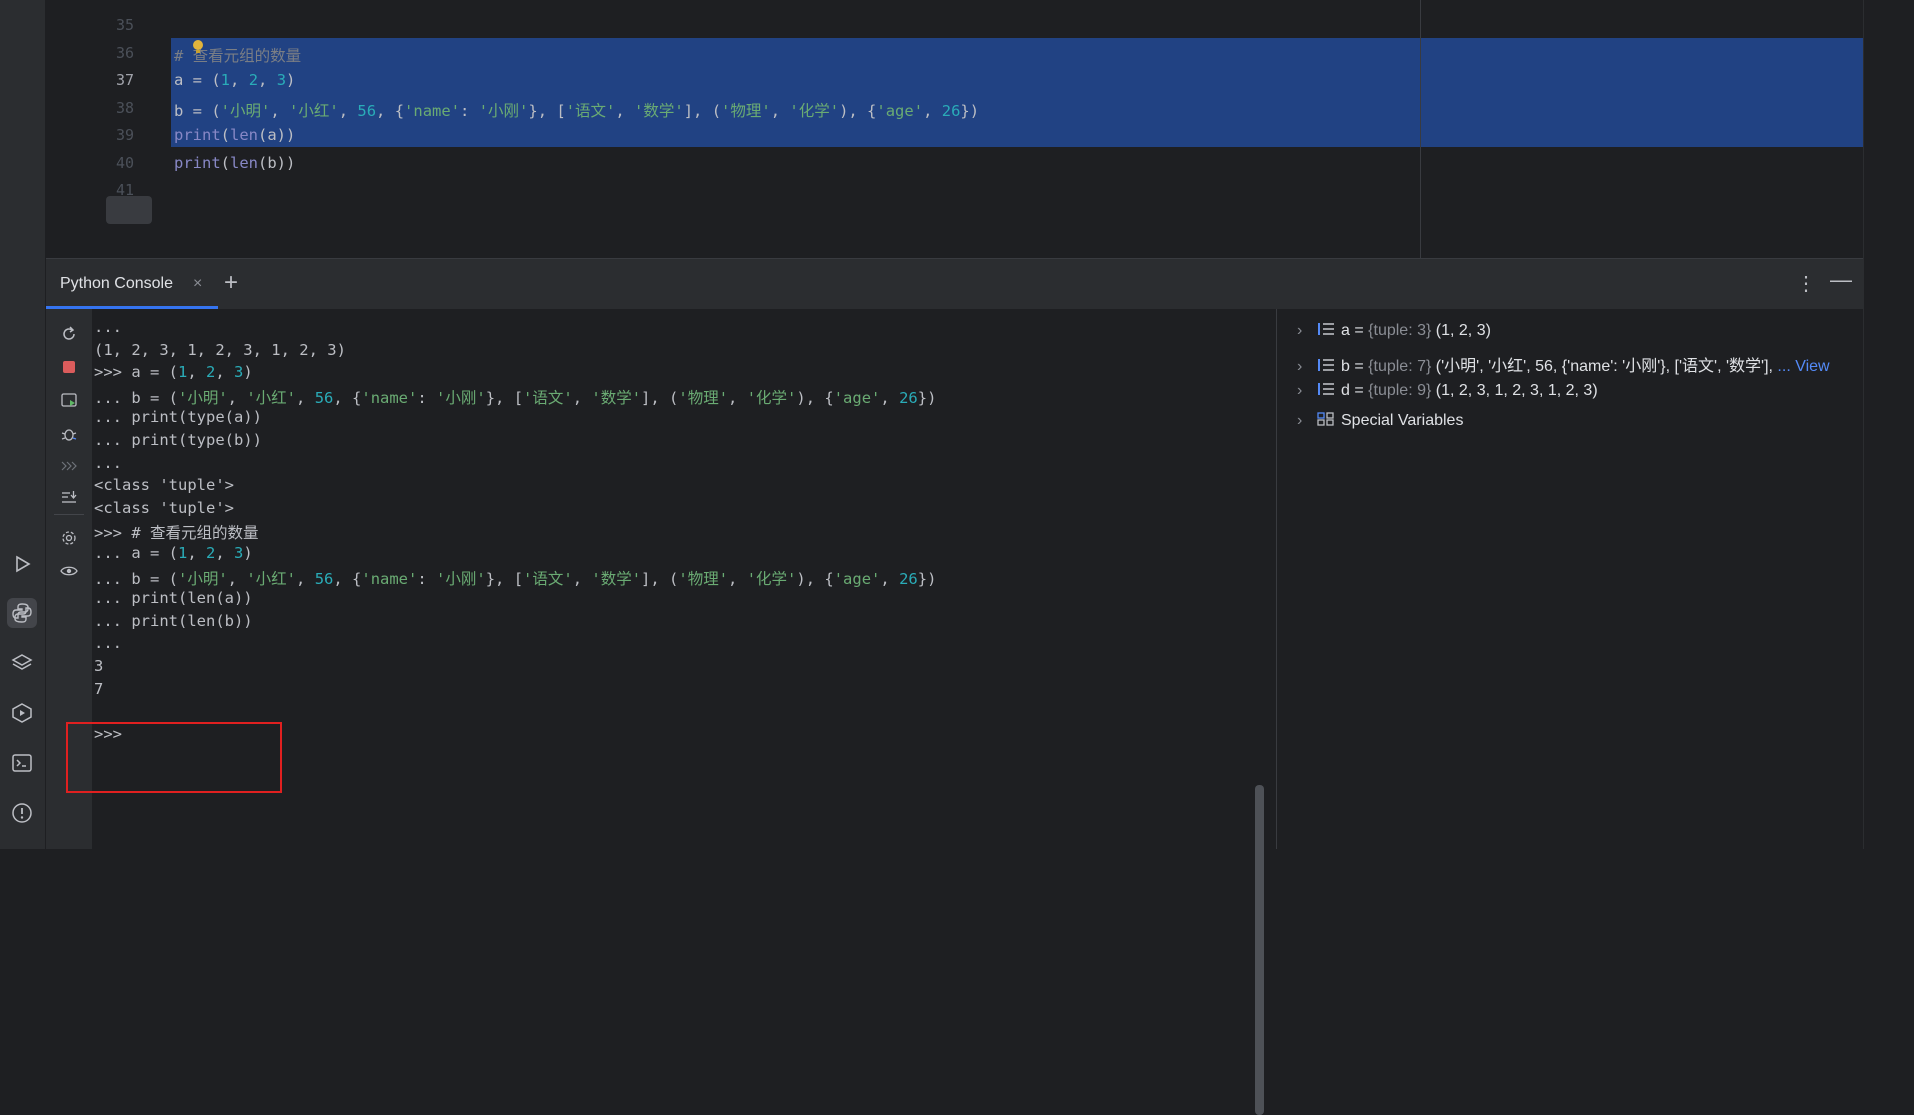  I want to click on problems-icon, so click(22, 813).